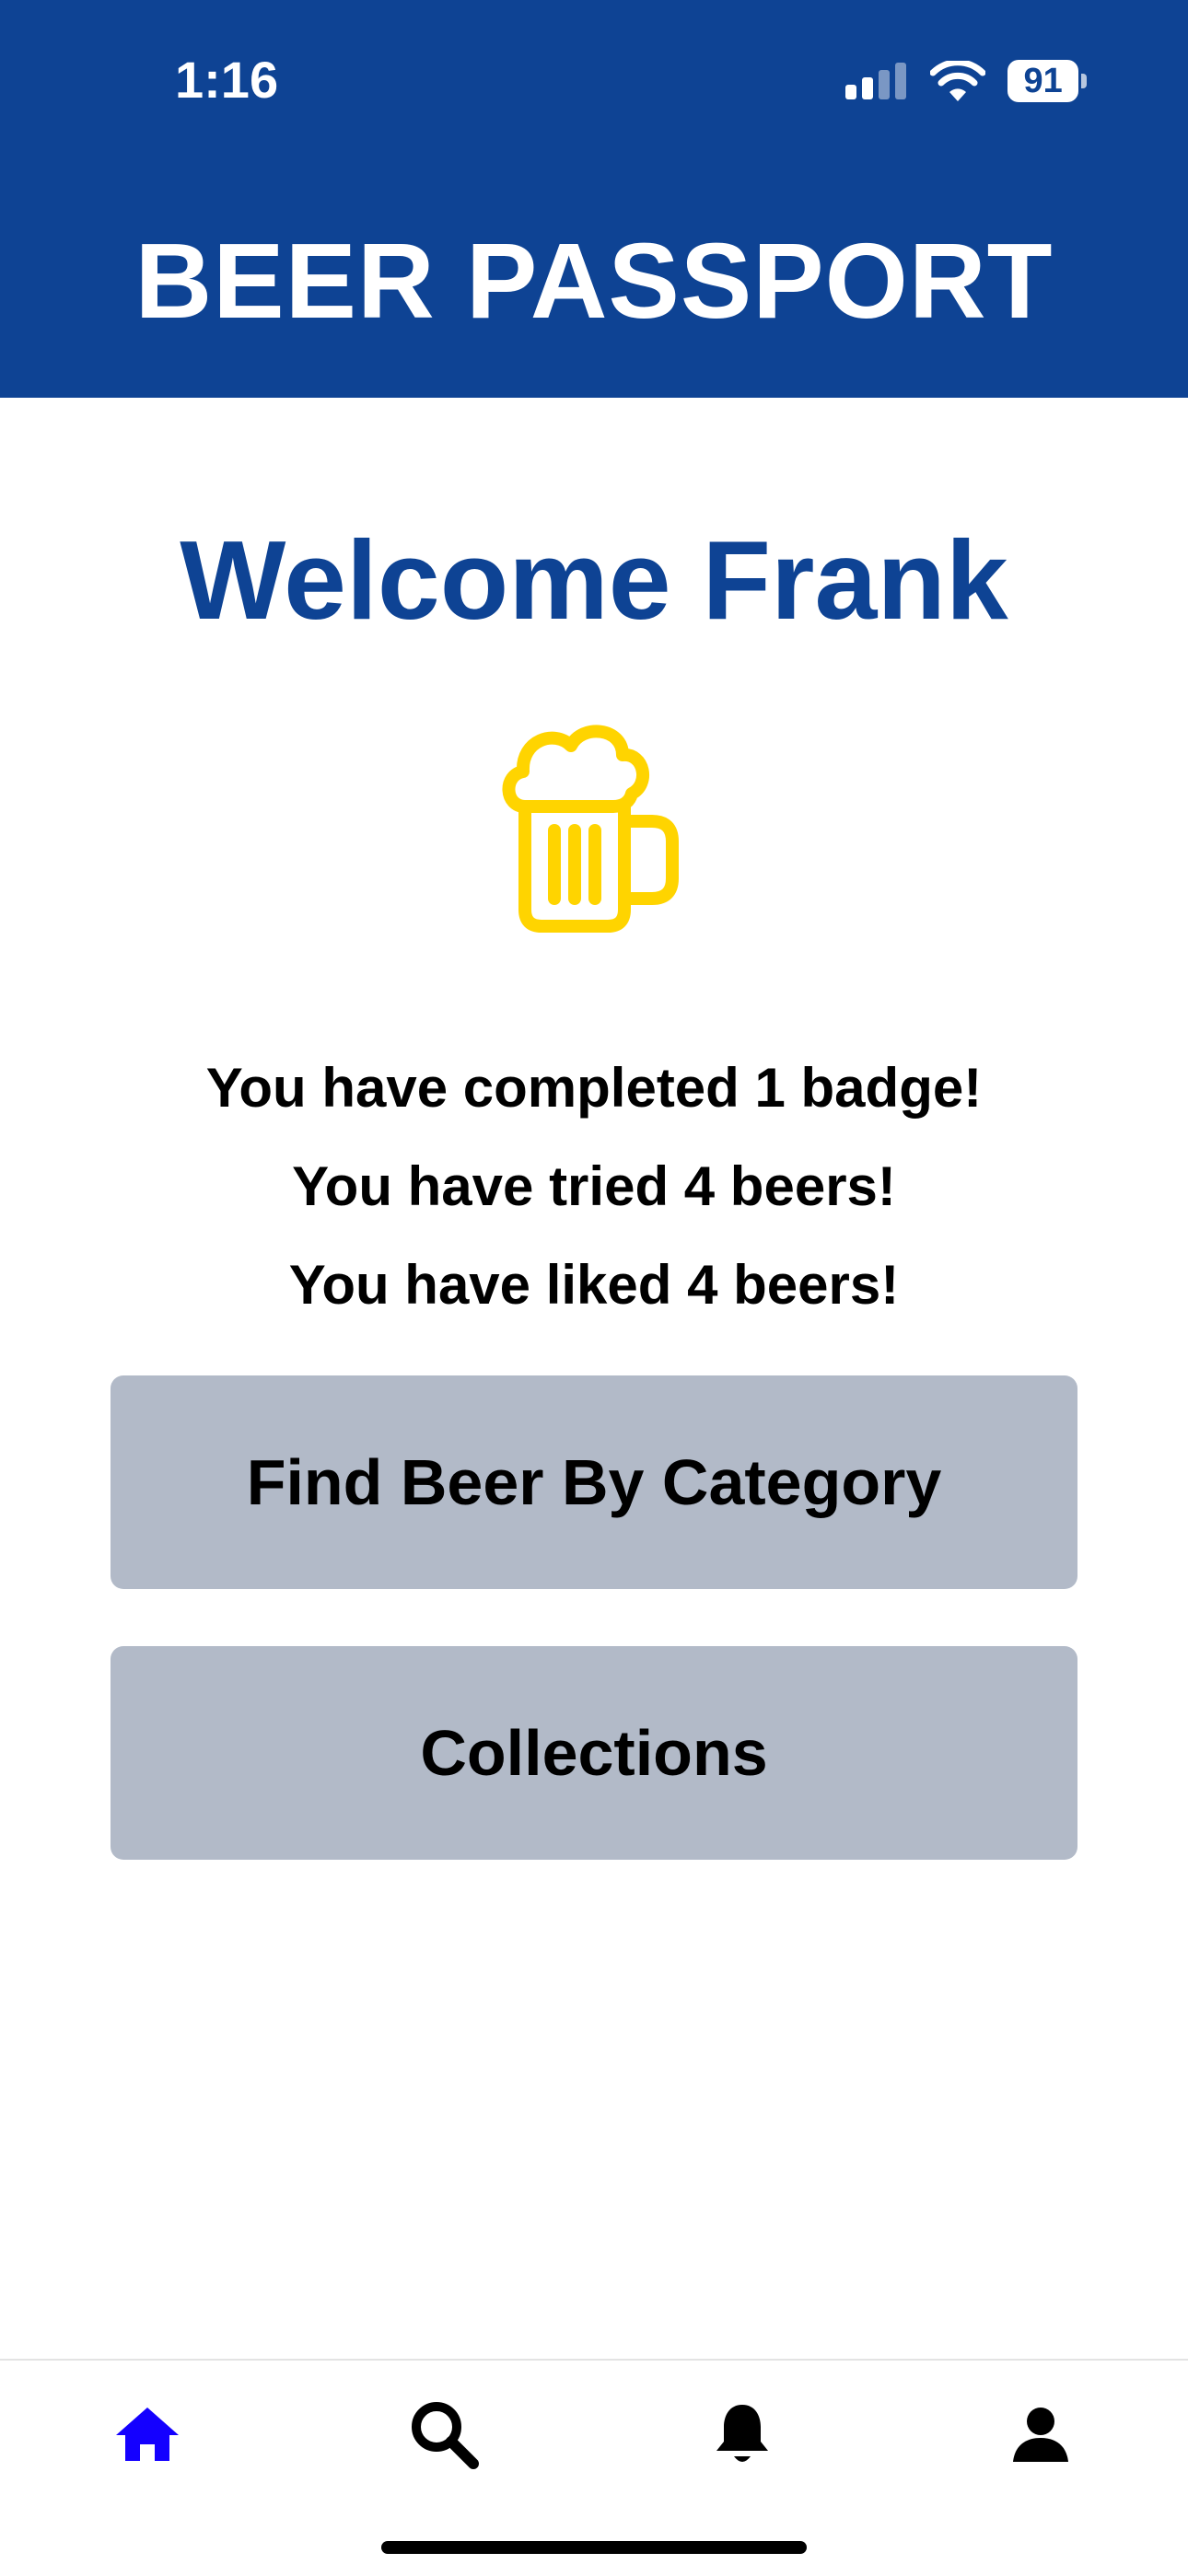  I want to click on bell-icon, so click(742, 2433).